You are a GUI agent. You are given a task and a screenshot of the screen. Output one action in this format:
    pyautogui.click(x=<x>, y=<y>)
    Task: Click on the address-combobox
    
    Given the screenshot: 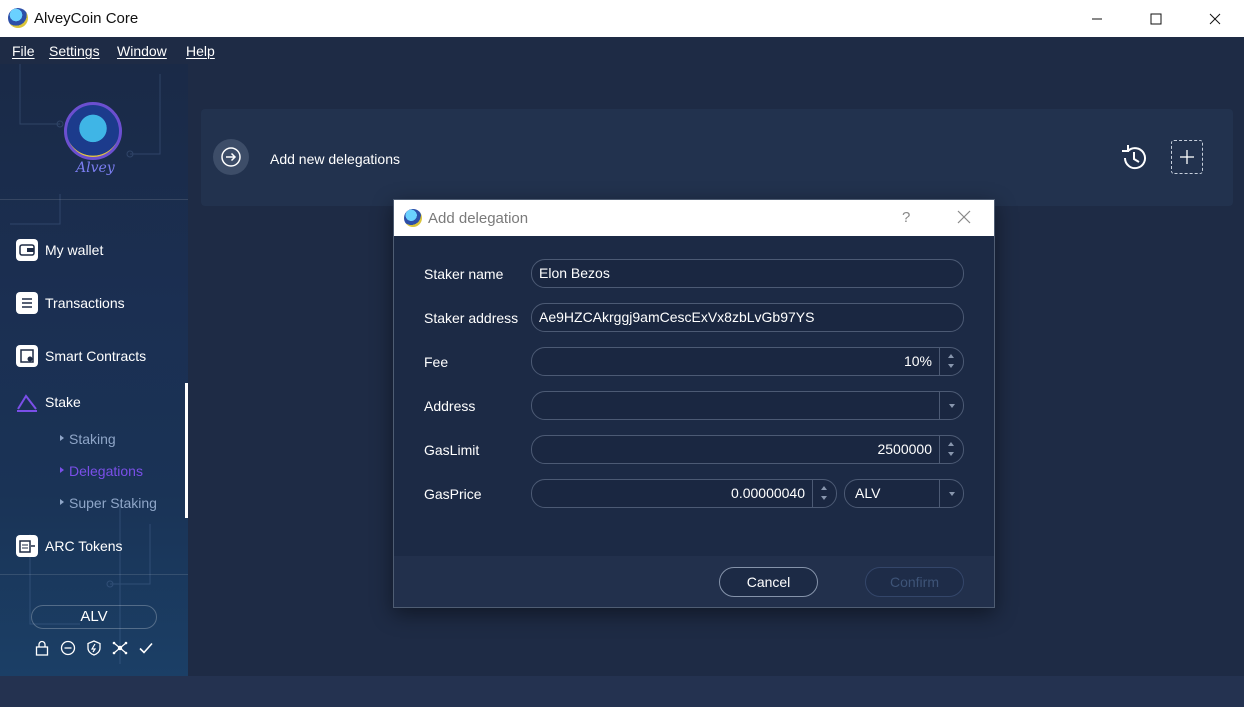 What is the action you would take?
    pyautogui.click(x=747, y=405)
    